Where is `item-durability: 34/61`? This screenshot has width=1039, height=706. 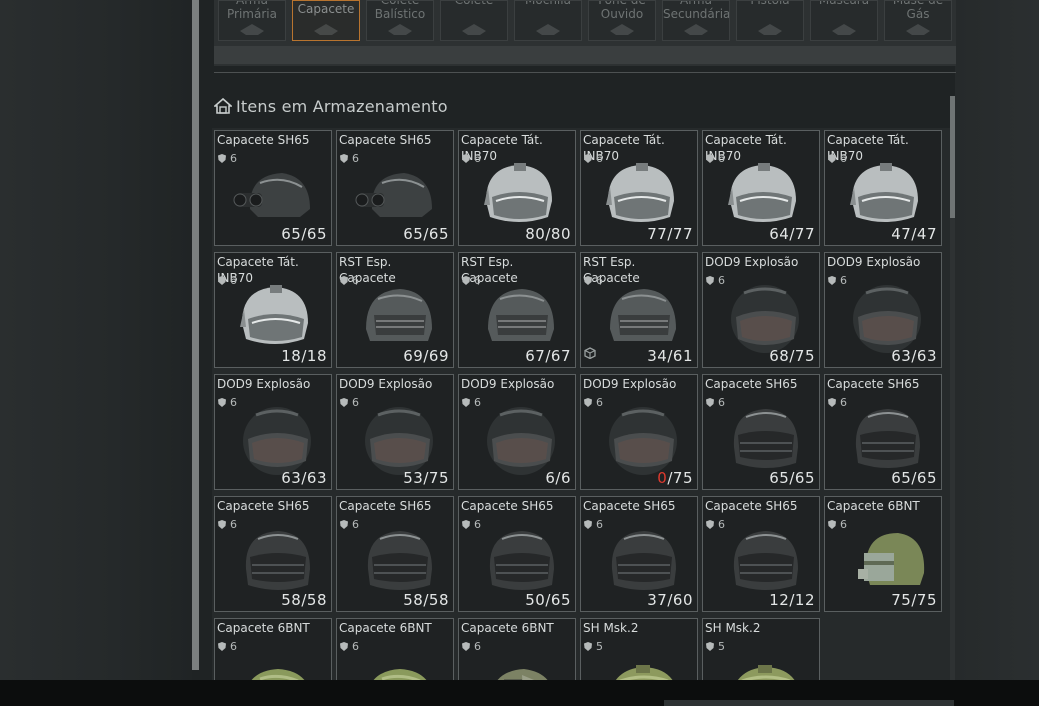
item-durability: 34/61 is located at coordinates (670, 356).